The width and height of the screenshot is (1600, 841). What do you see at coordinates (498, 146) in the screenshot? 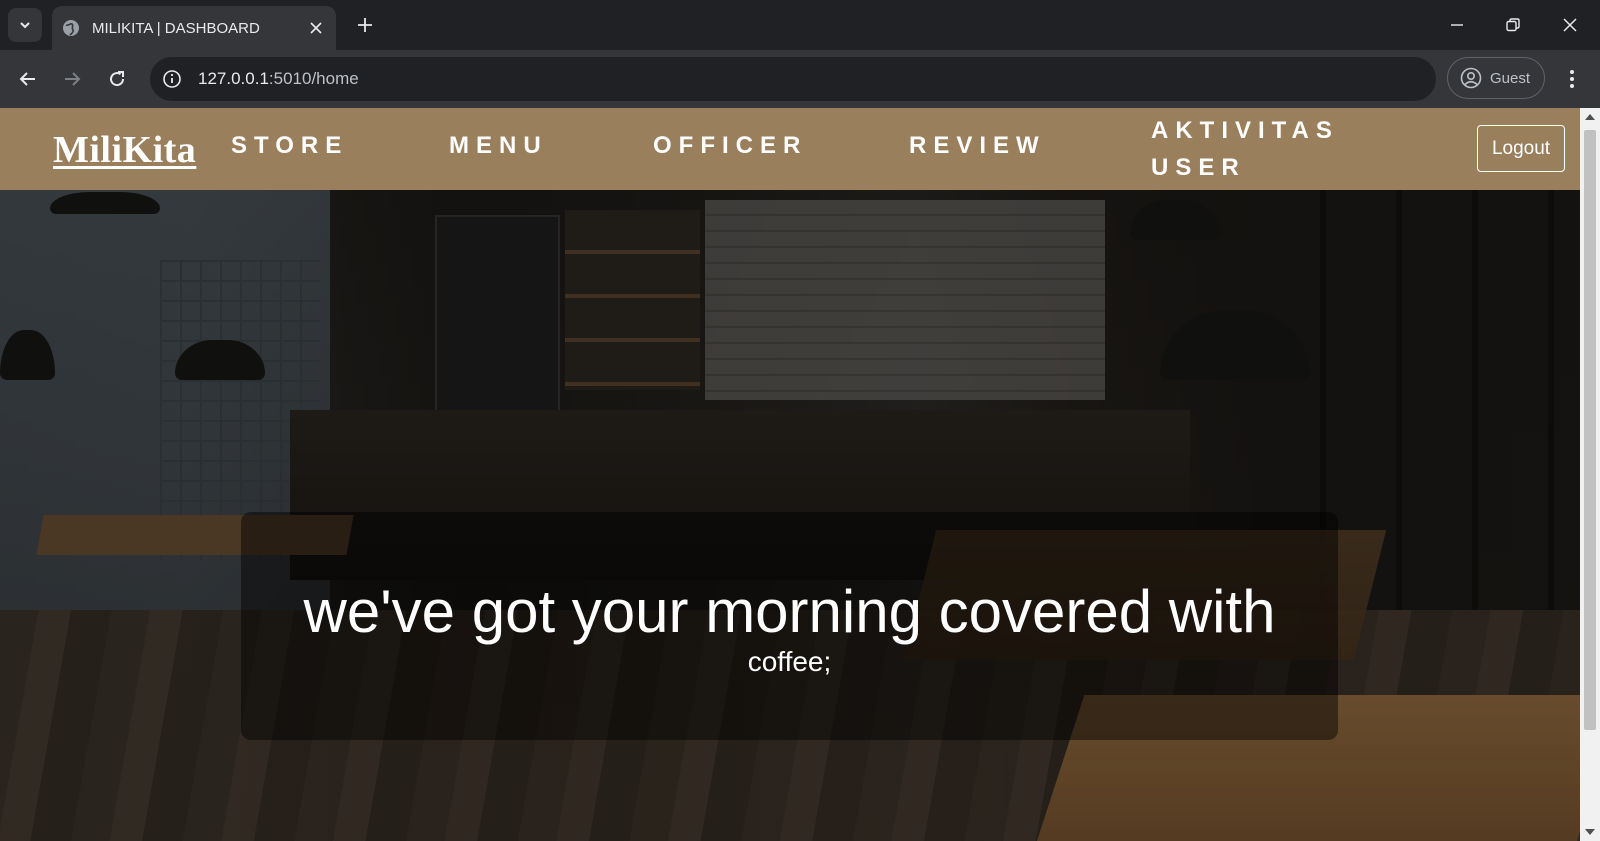
I see `nav-link-menu: MENU` at bounding box center [498, 146].